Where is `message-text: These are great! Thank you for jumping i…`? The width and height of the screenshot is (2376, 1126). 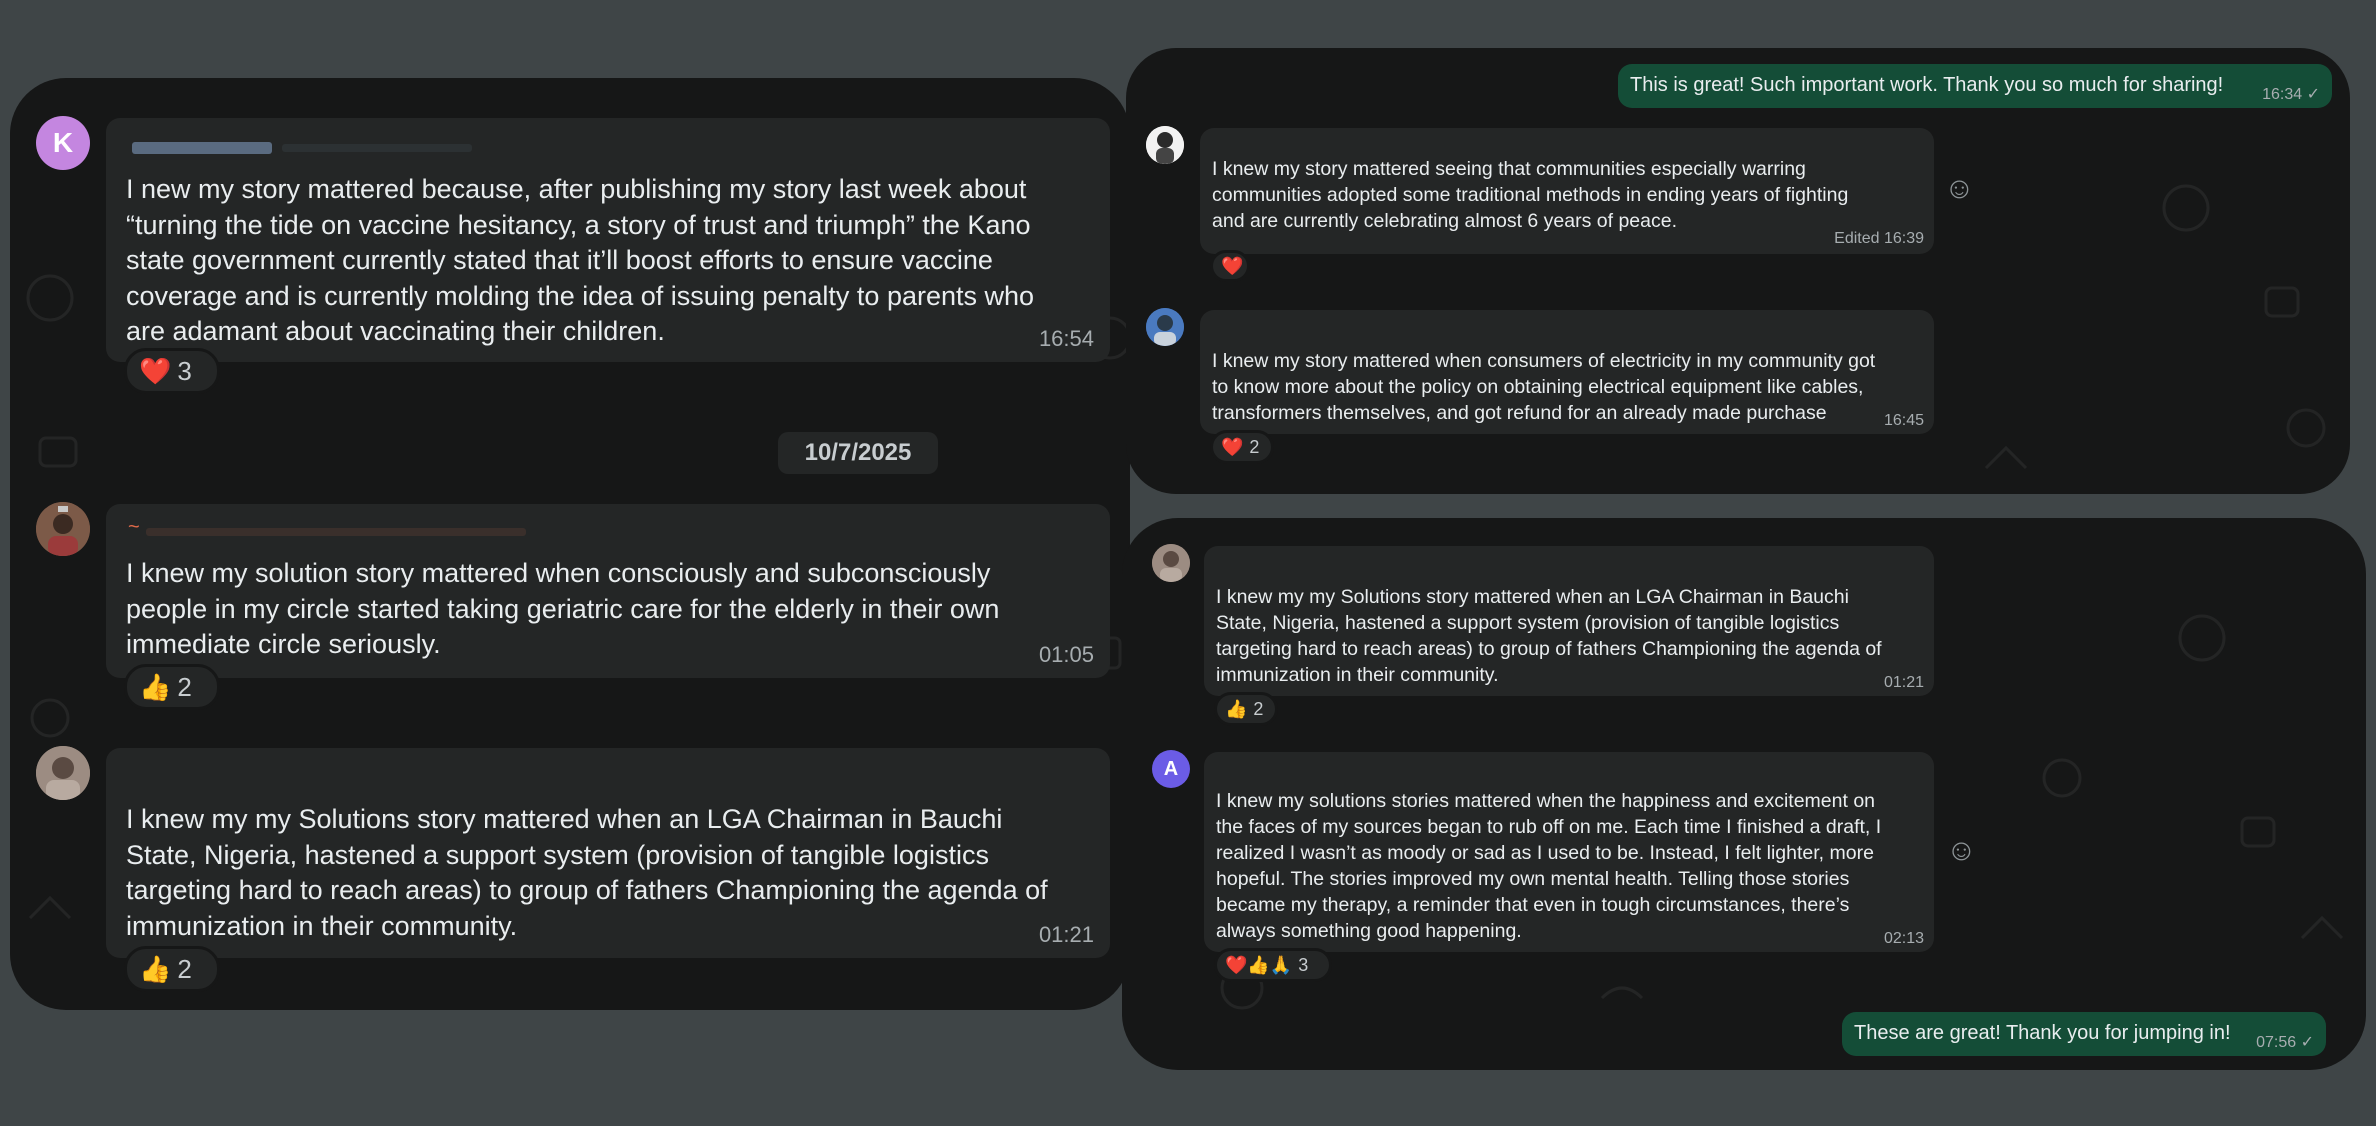 message-text: These are great! Thank you for jumping i… is located at coordinates (2042, 1033).